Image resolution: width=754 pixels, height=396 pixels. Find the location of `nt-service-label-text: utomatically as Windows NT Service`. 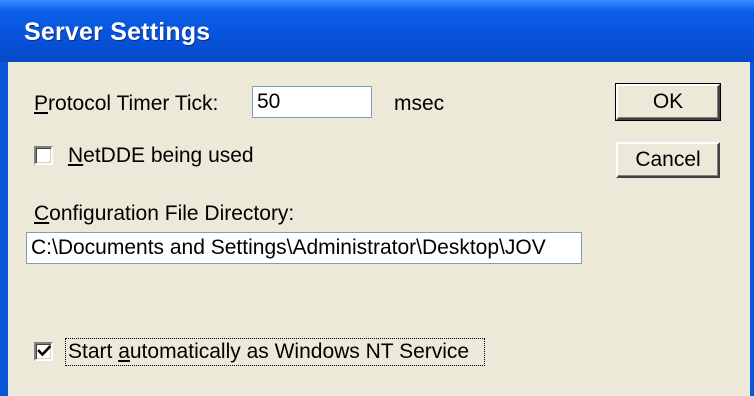

nt-service-label-text: utomatically as Windows NT Service is located at coordinates (299, 351).